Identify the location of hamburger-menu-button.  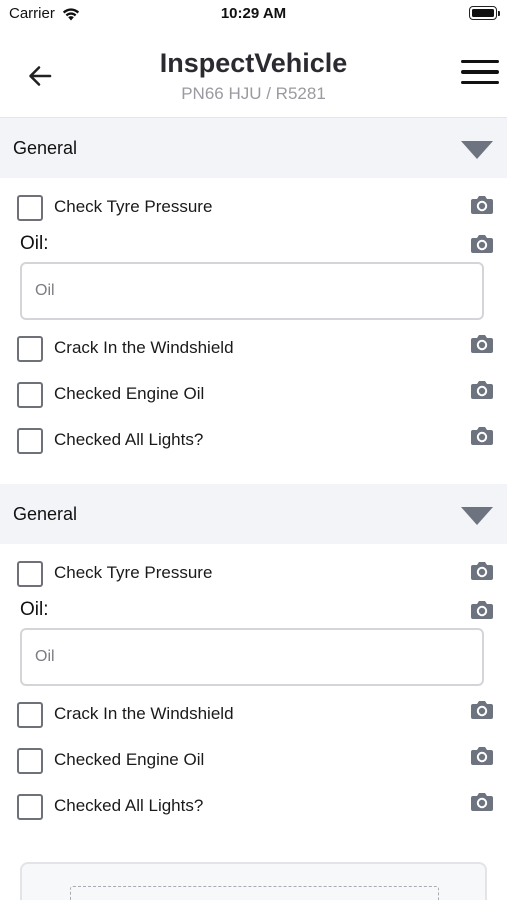
(481, 72).